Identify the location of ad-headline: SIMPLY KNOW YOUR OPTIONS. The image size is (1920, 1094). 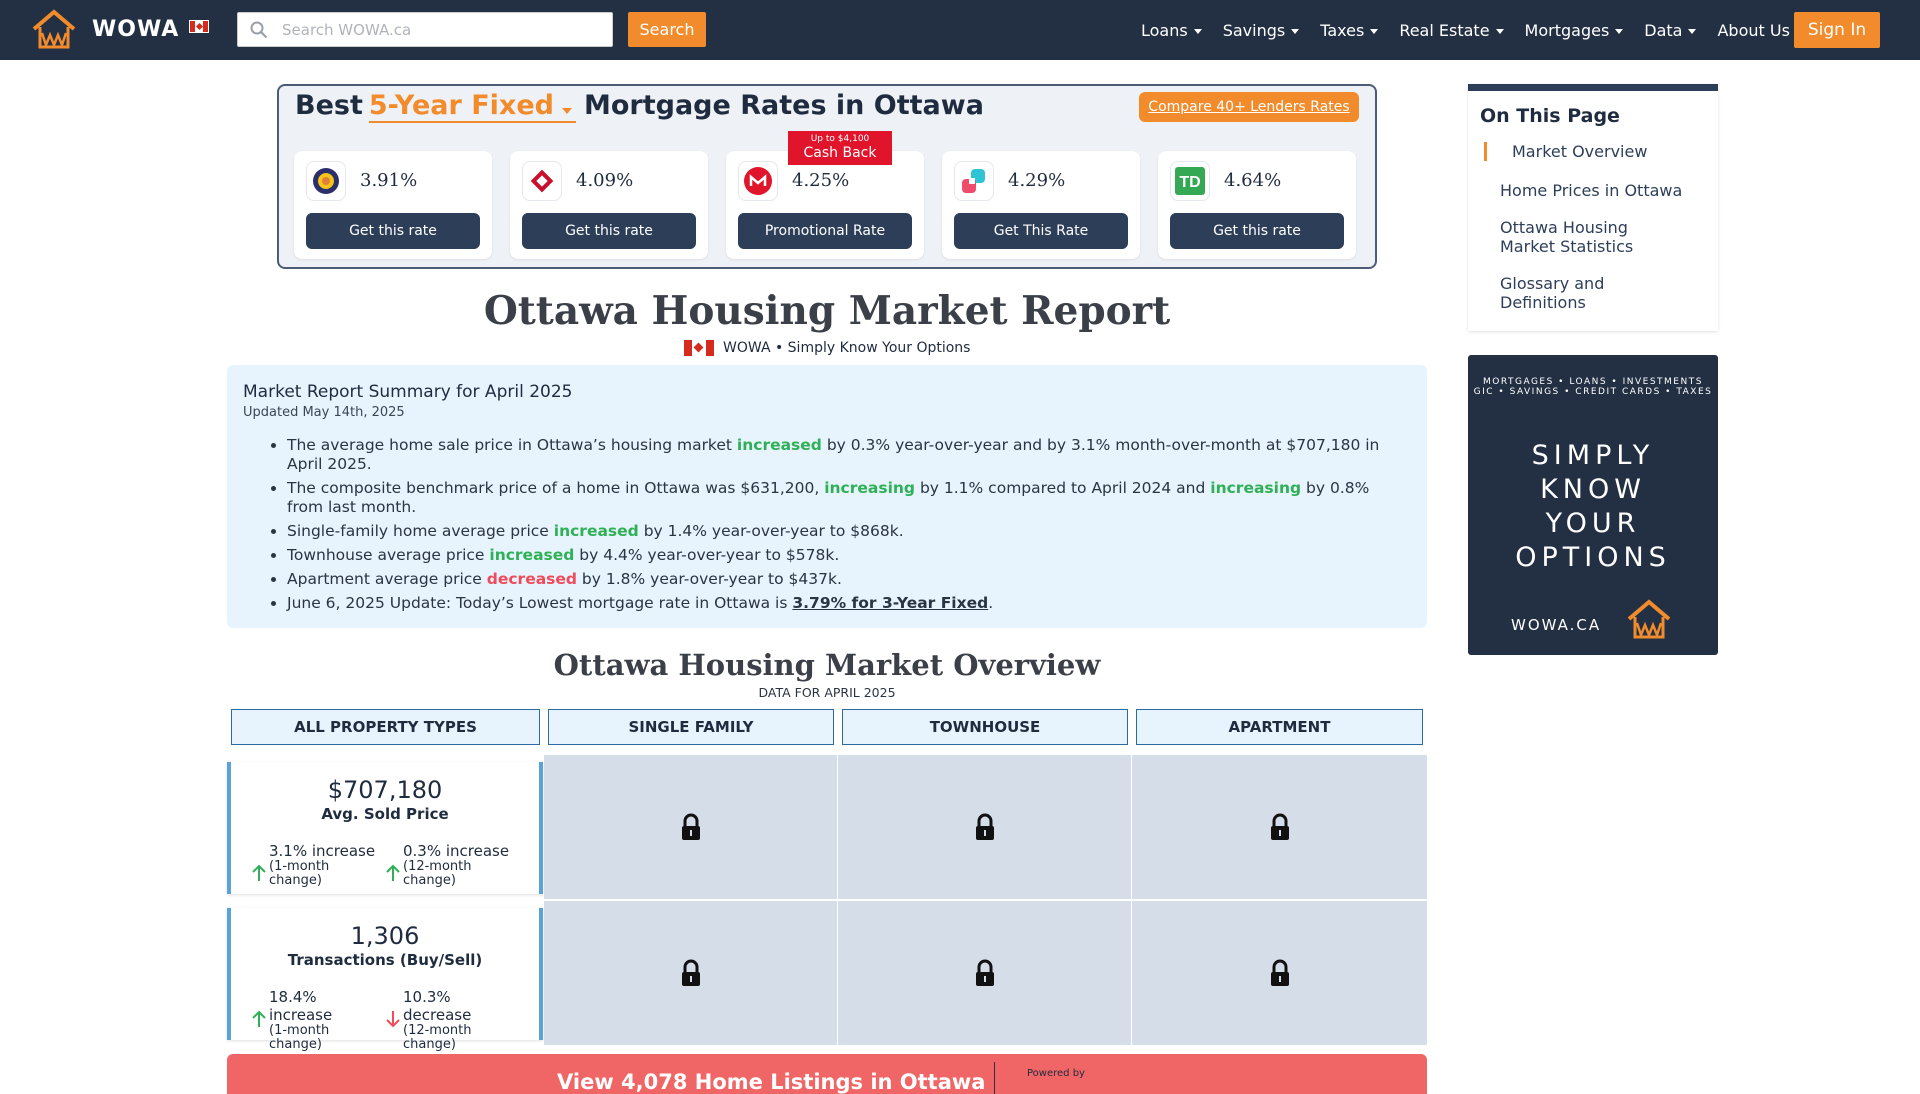
(1593, 507).